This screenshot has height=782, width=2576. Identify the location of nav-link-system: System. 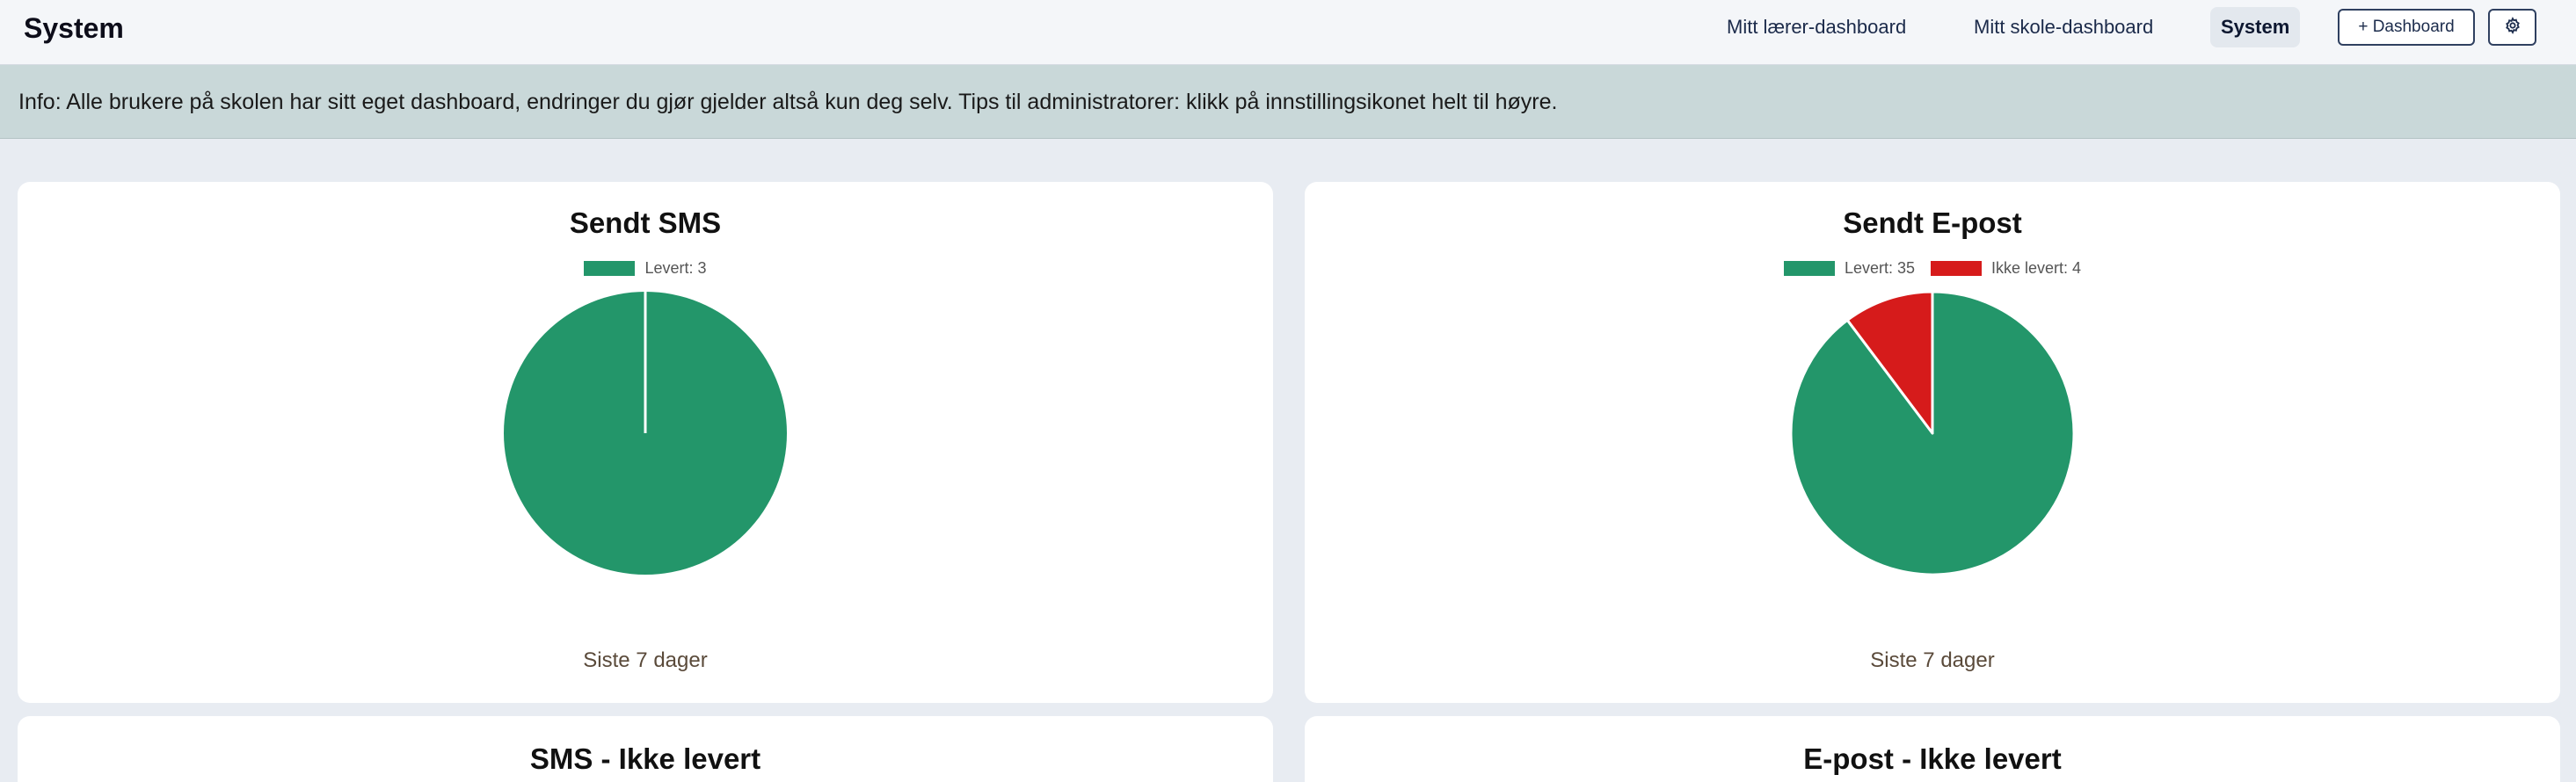
(2255, 27).